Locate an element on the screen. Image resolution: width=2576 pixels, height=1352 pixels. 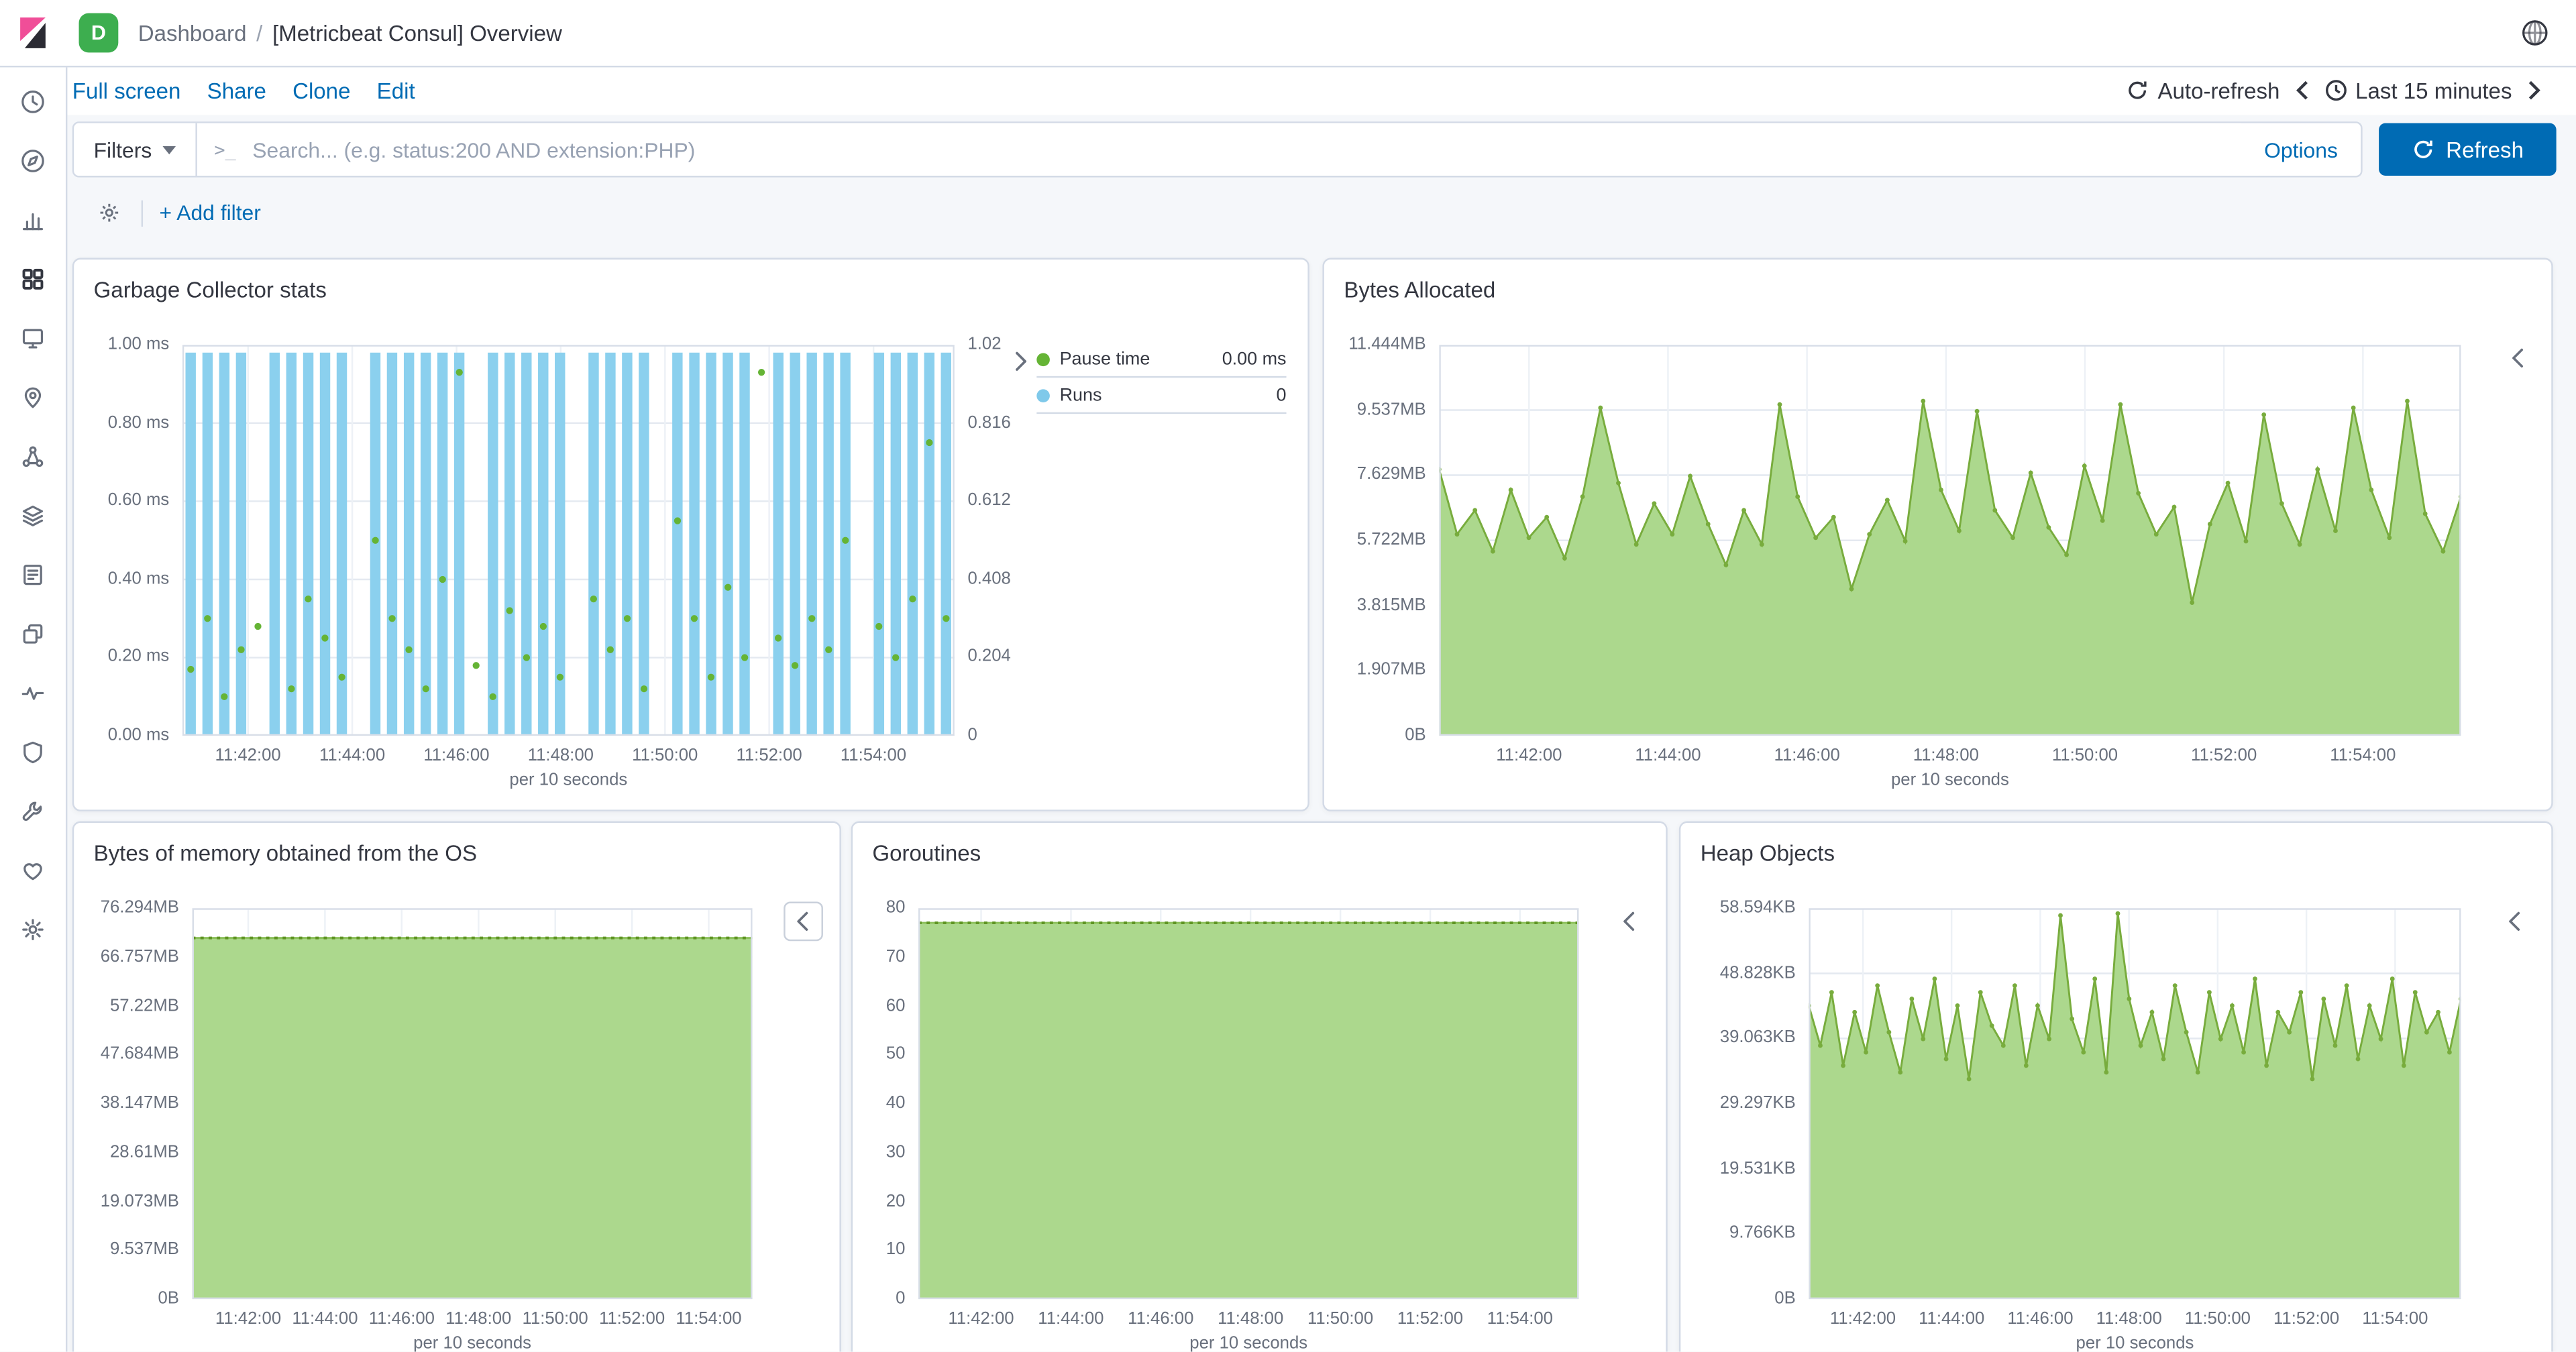
apm-icon is located at coordinates (33, 634).